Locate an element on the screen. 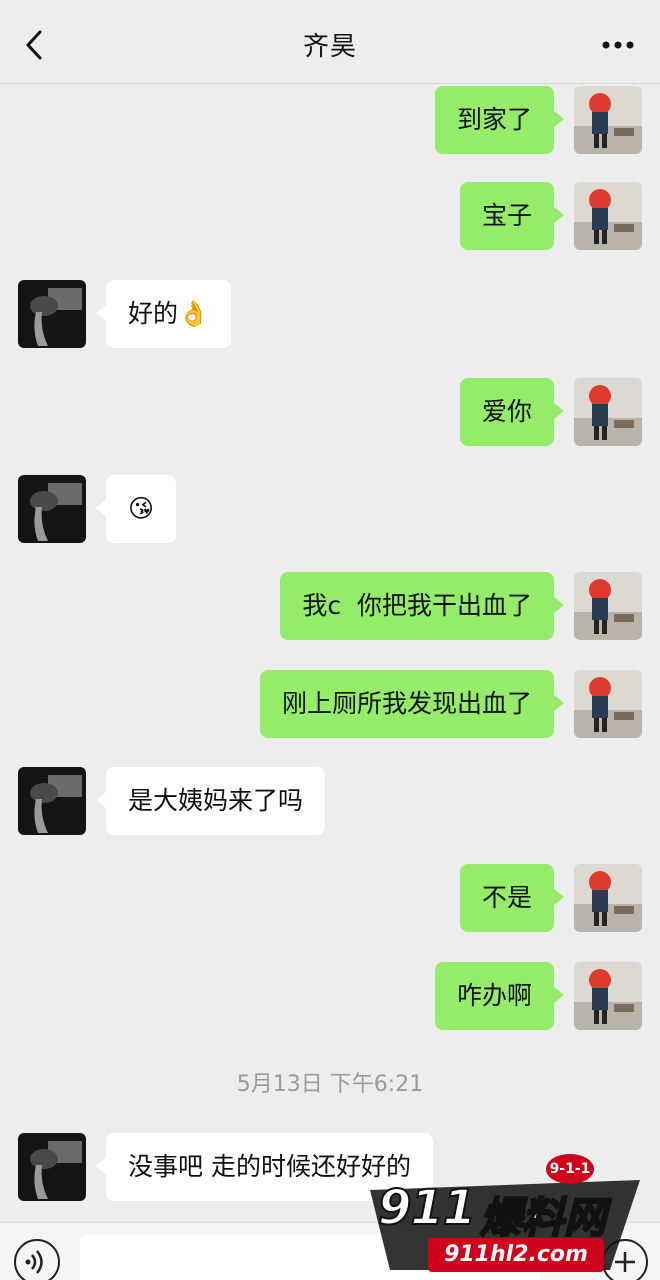 This screenshot has height=1280, width=660. watermark-badge: 9-1-1 is located at coordinates (570, 1169).